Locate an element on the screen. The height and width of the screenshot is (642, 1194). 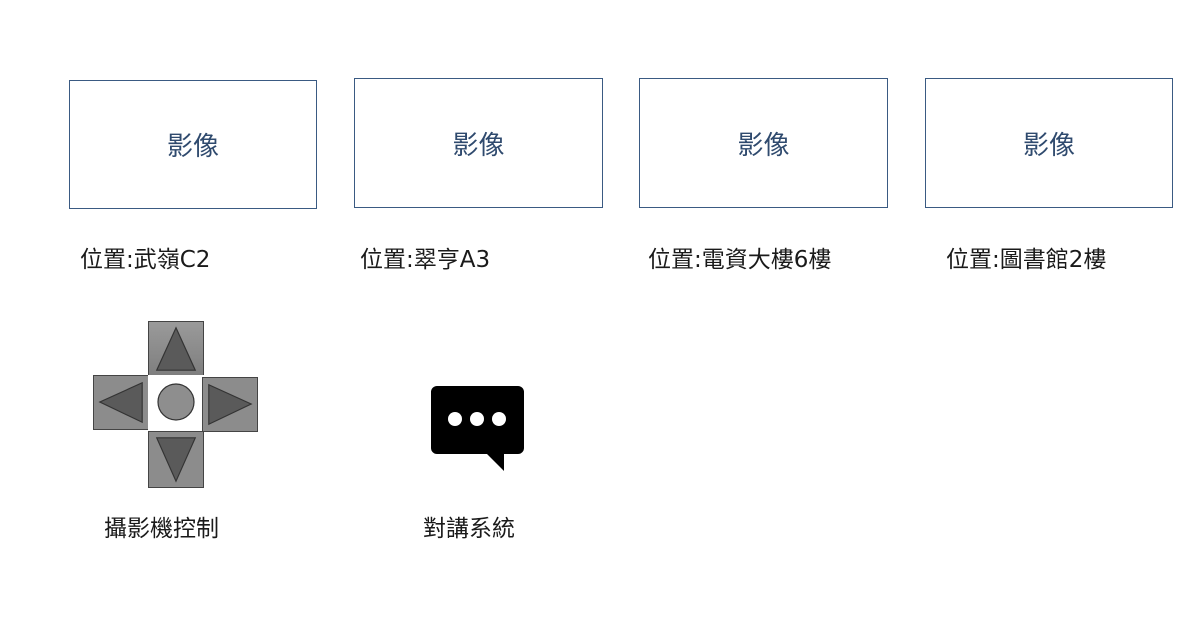
intercom-button is located at coordinates (477, 429).